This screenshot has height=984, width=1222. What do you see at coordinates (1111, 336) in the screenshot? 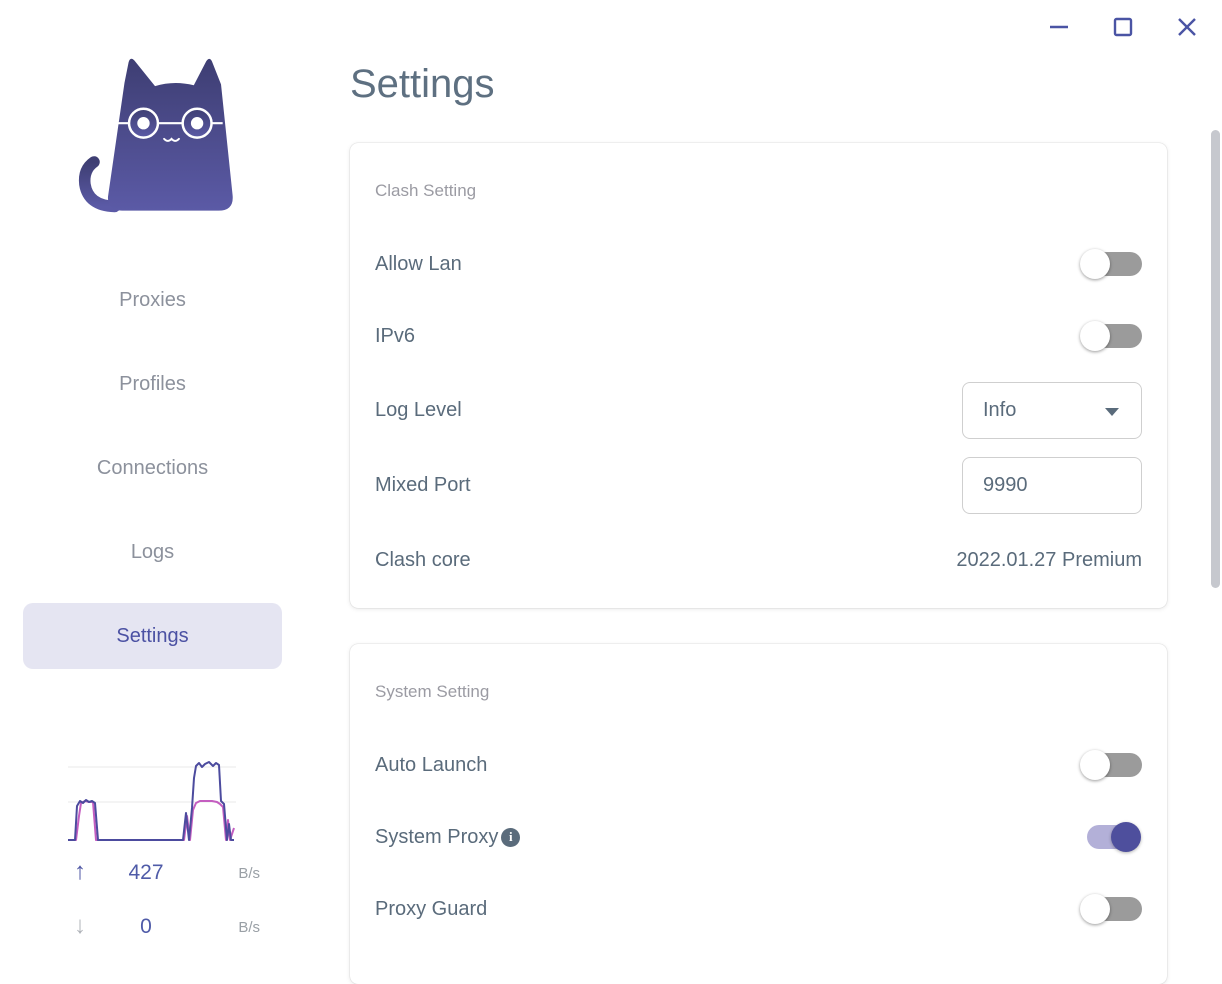
I see `ipv6-toggle` at bounding box center [1111, 336].